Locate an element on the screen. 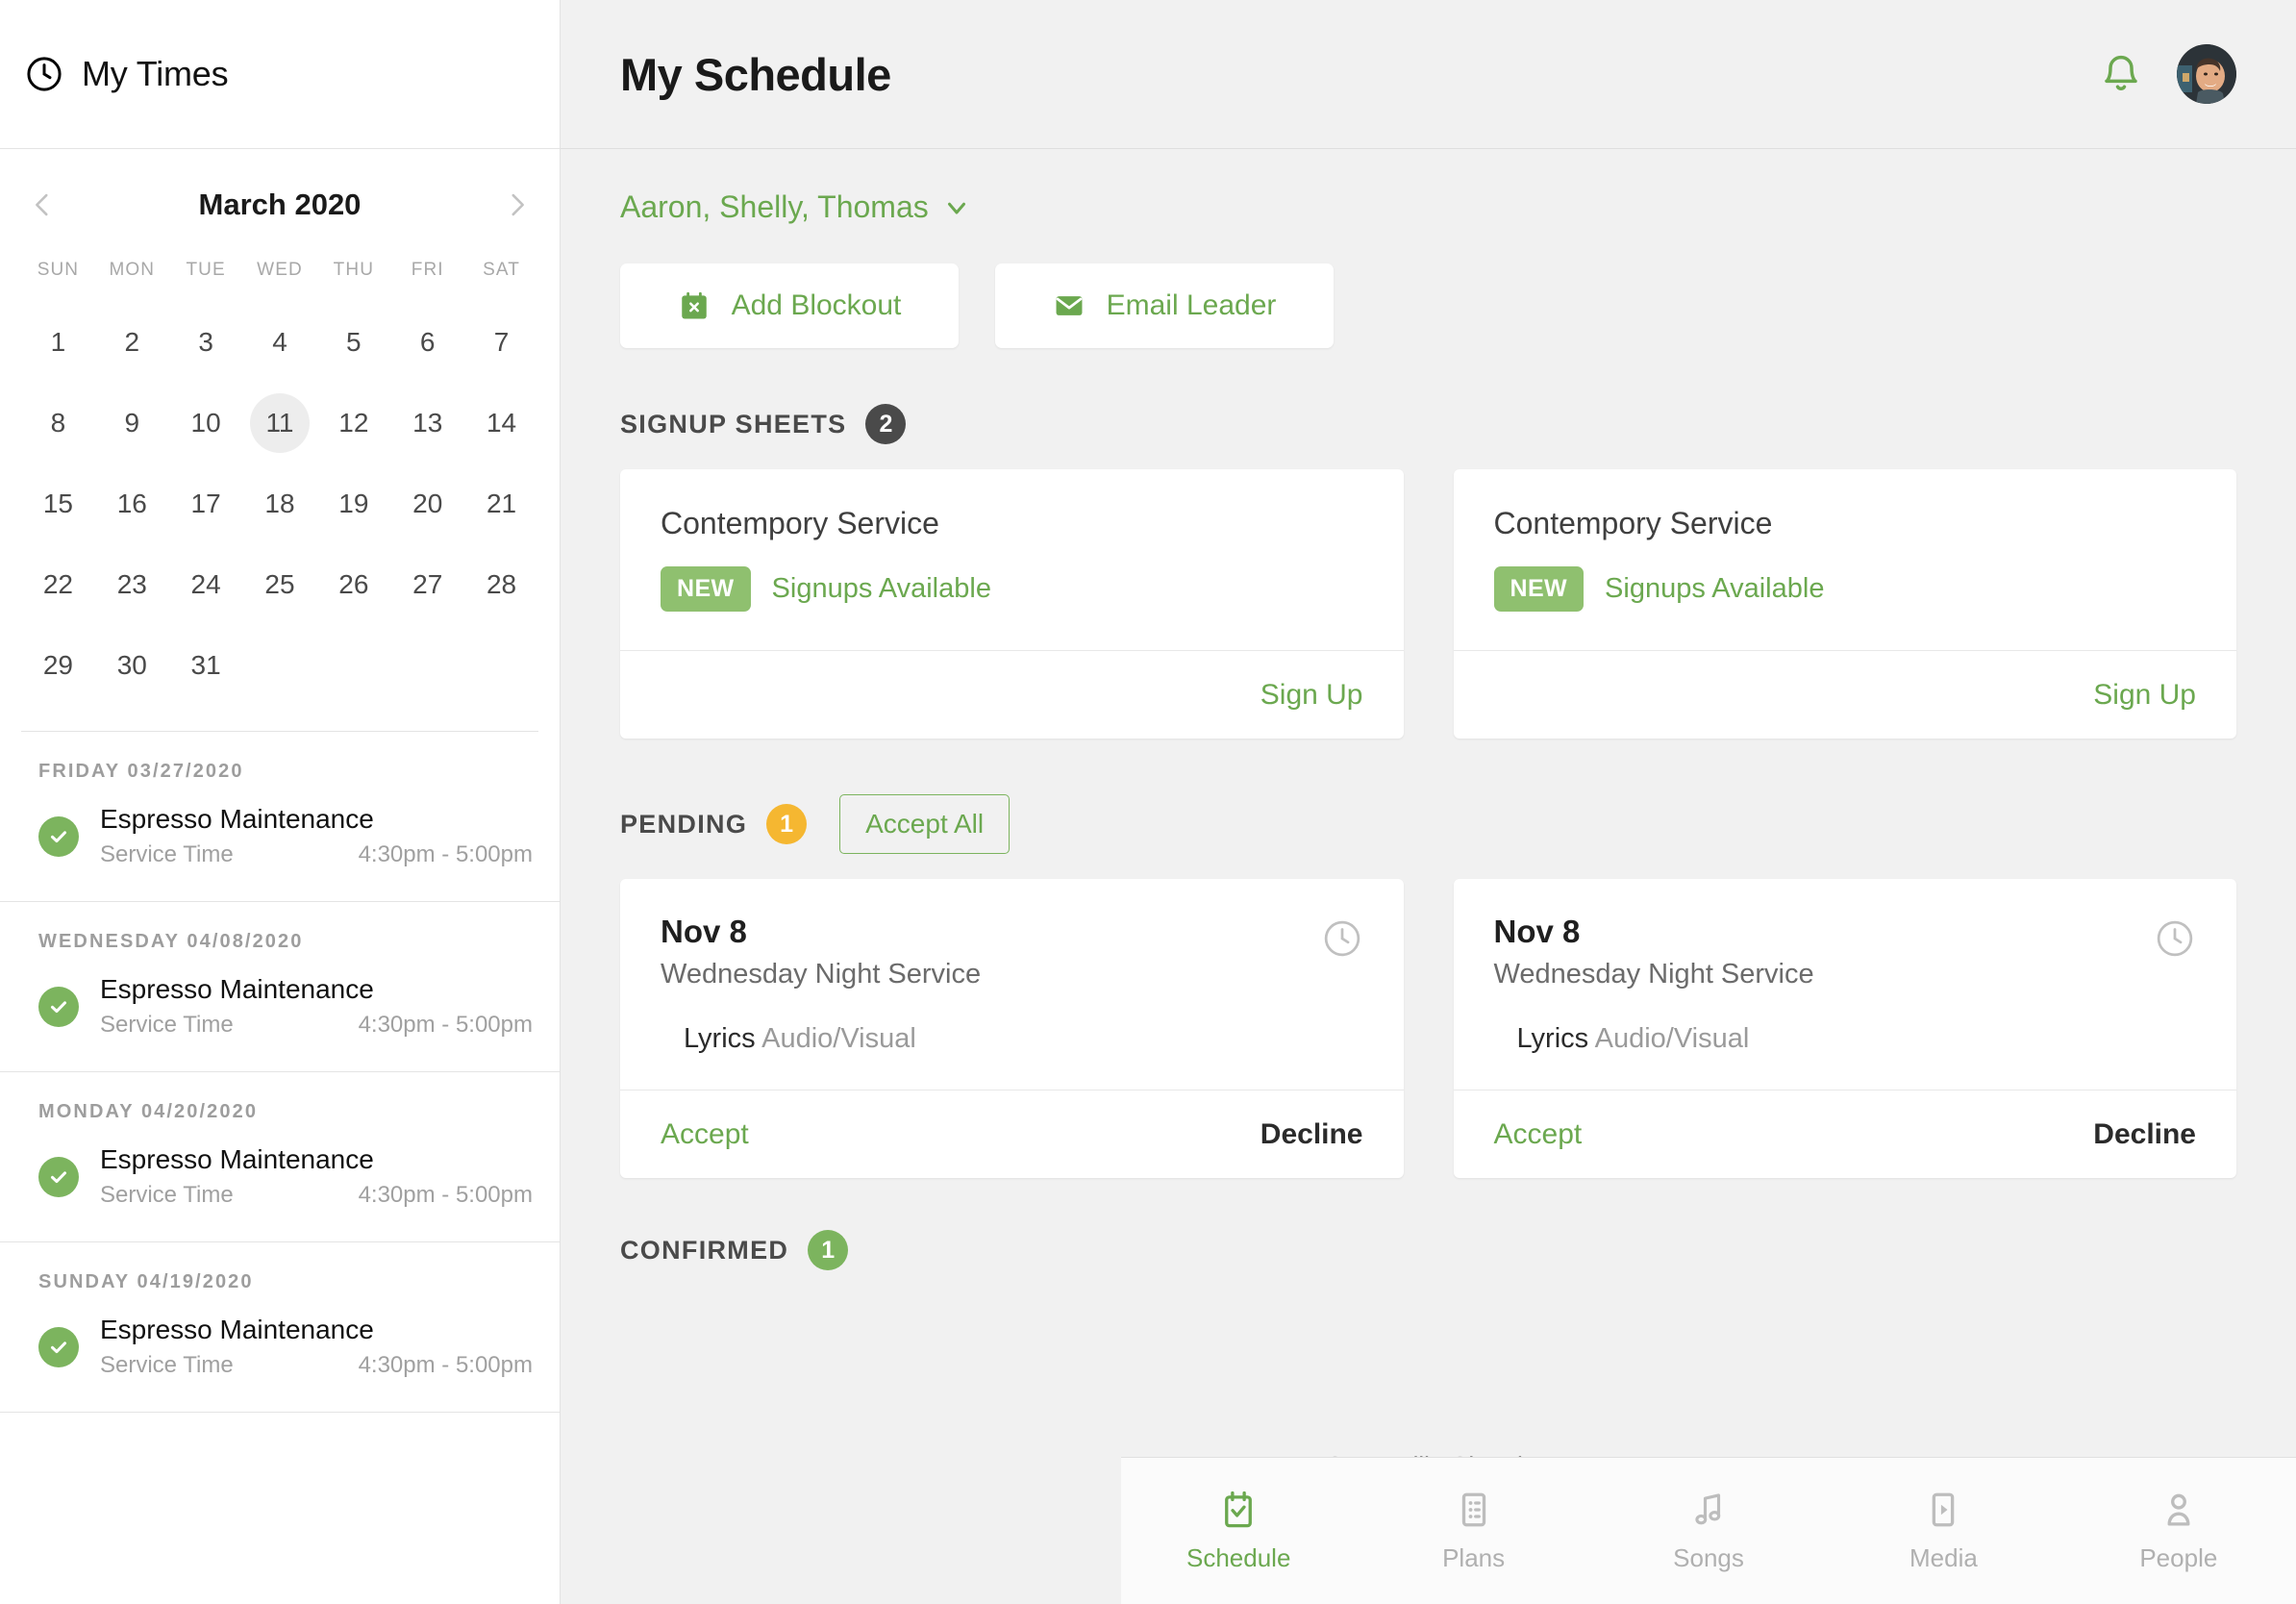 This screenshot has width=2296, height=1604. envelope-icon is located at coordinates (1069, 305).